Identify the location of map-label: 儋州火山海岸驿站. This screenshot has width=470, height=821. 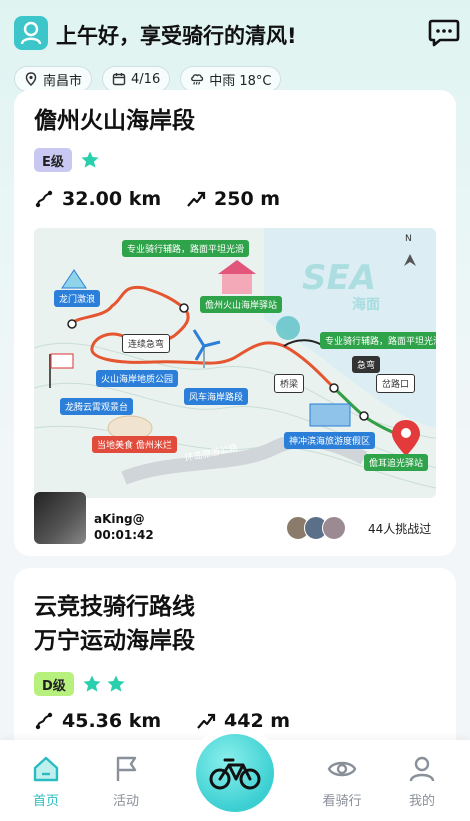
(241, 304).